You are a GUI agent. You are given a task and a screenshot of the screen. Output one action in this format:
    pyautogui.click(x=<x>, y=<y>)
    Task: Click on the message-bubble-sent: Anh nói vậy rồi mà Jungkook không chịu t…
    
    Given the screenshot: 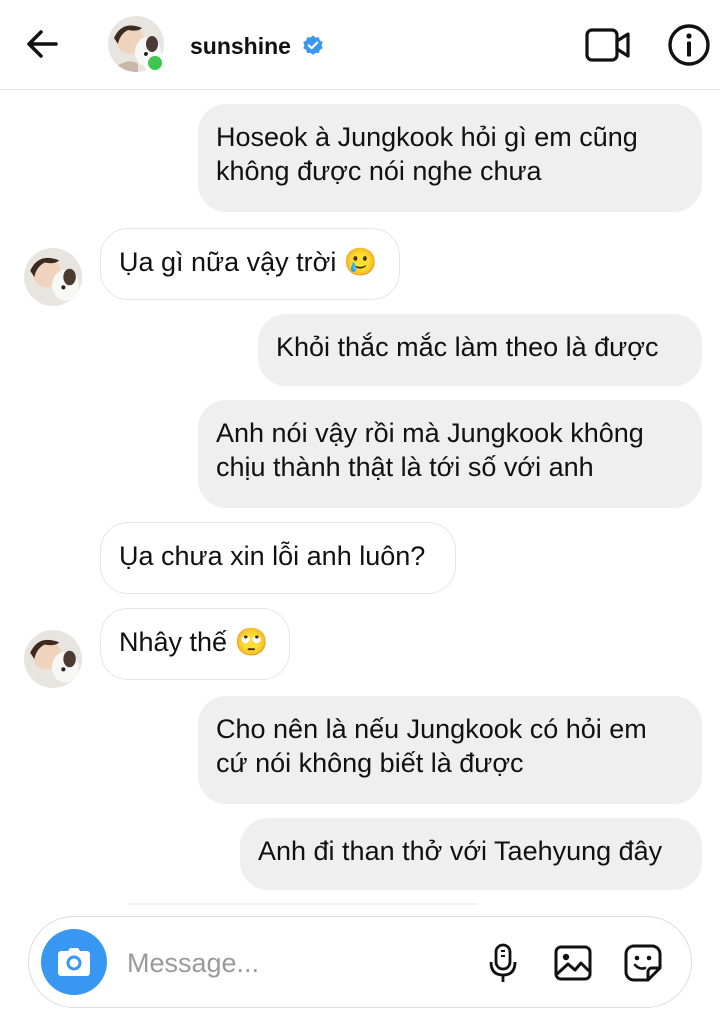 What is the action you would take?
    pyautogui.click(x=450, y=454)
    